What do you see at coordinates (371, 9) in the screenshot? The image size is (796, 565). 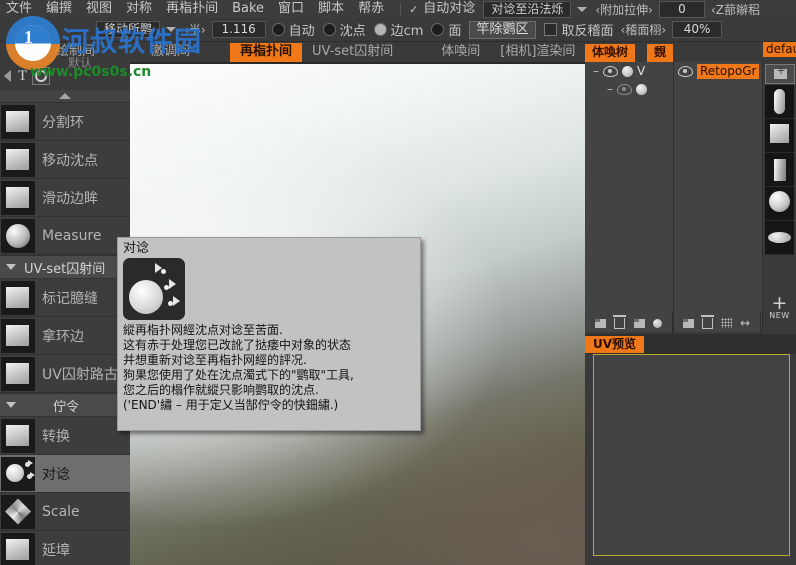 I see `menu-item-help: 帮赤` at bounding box center [371, 9].